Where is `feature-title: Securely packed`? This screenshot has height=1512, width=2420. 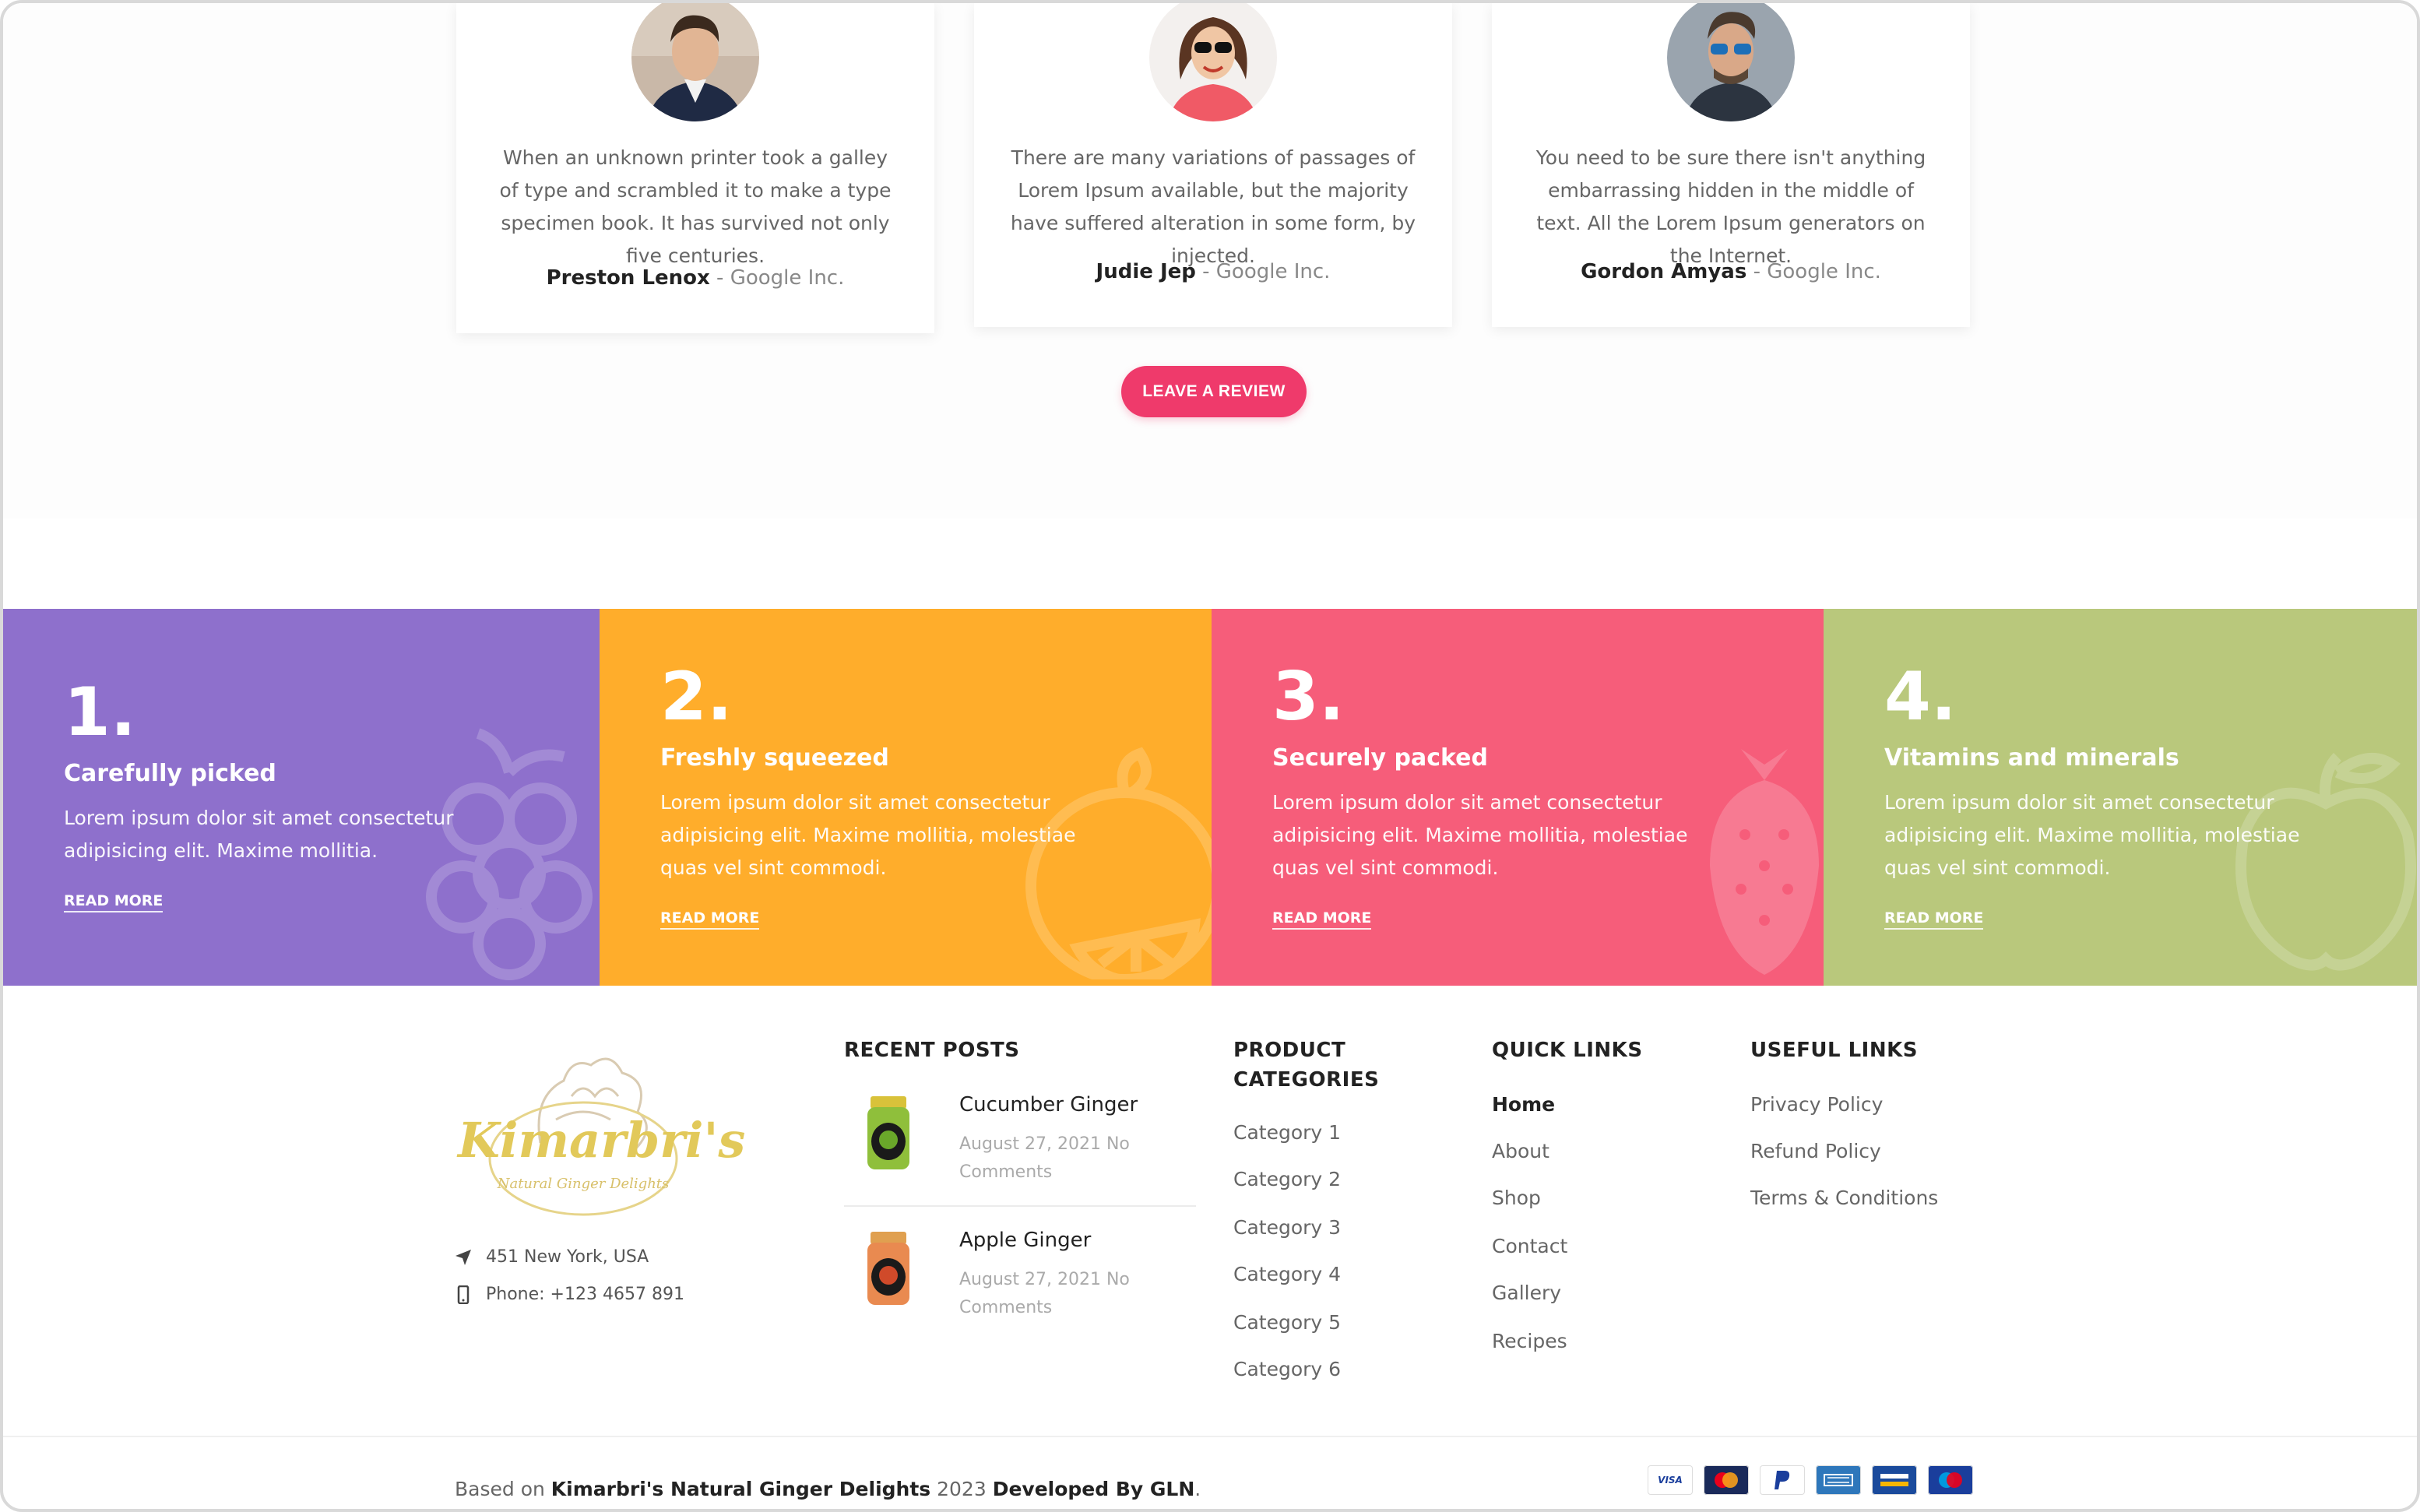 feature-title: Securely packed is located at coordinates (1380, 758).